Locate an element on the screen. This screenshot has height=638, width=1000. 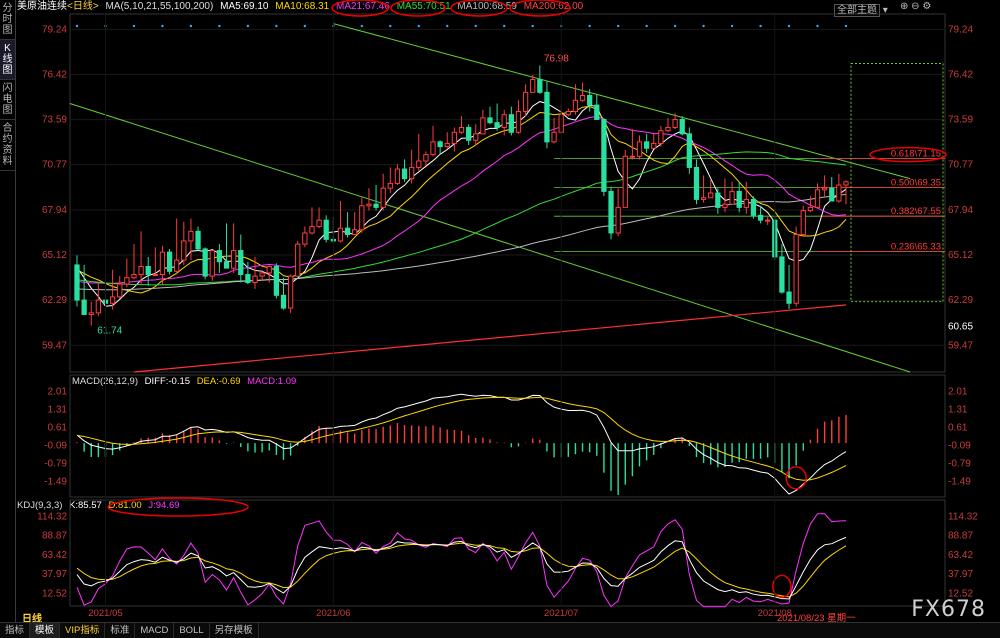
kdj-j-line is located at coordinates (461, 560).